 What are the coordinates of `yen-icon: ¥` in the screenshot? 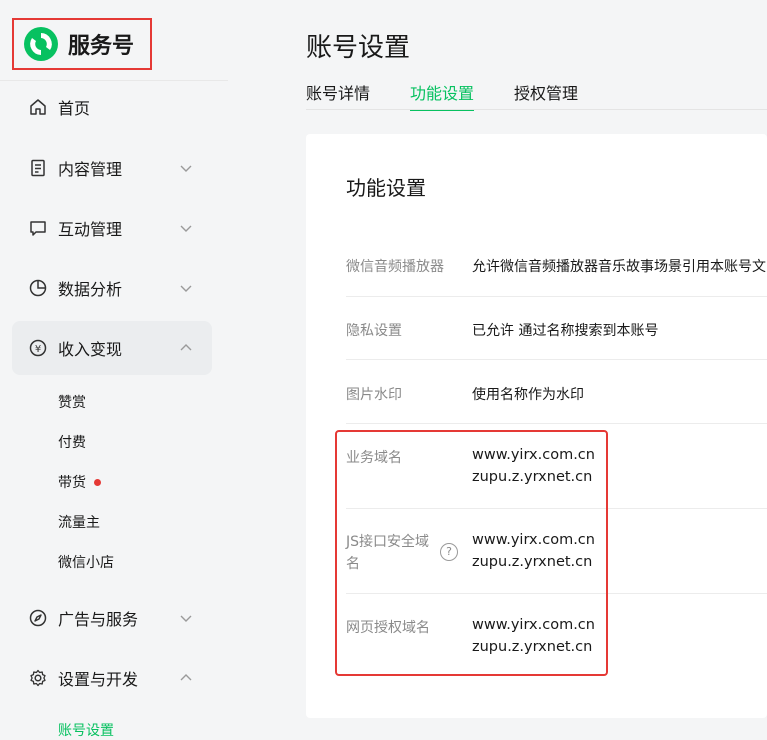 It's located at (38, 348).